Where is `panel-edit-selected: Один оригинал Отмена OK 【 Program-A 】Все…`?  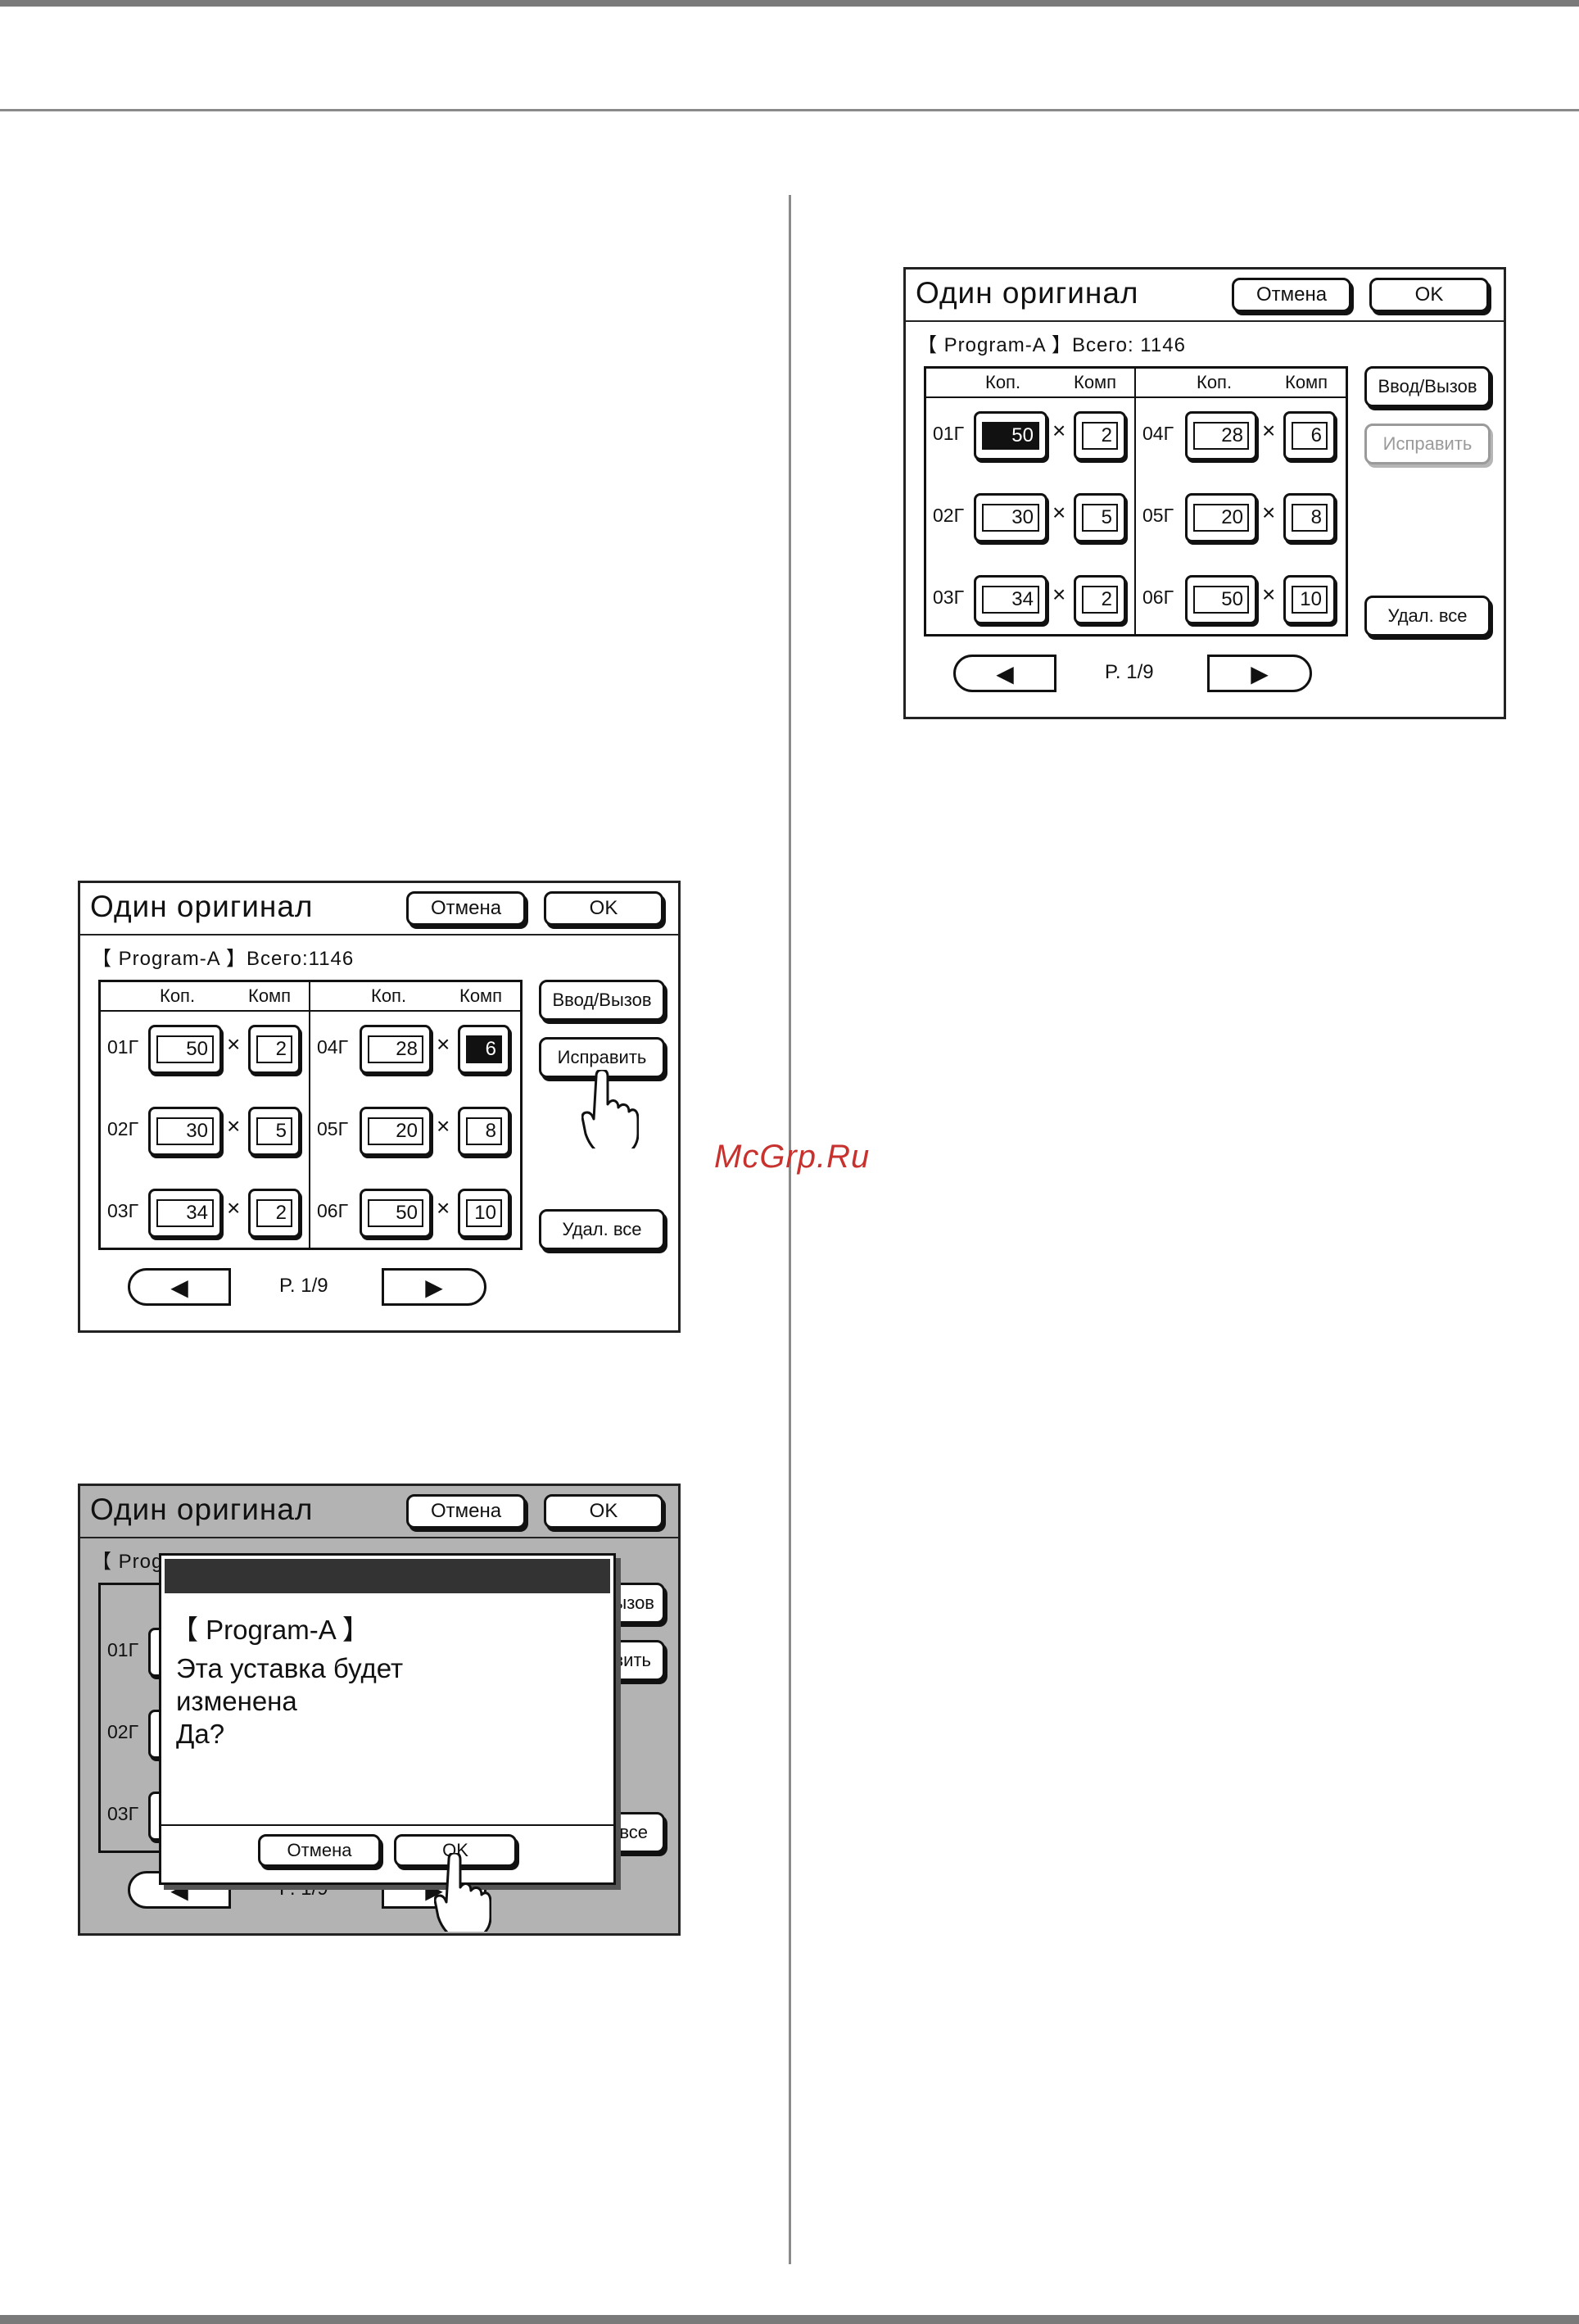 panel-edit-selected: Один оригинал Отмена OK 【 Program-A 】Все… is located at coordinates (379, 1107).